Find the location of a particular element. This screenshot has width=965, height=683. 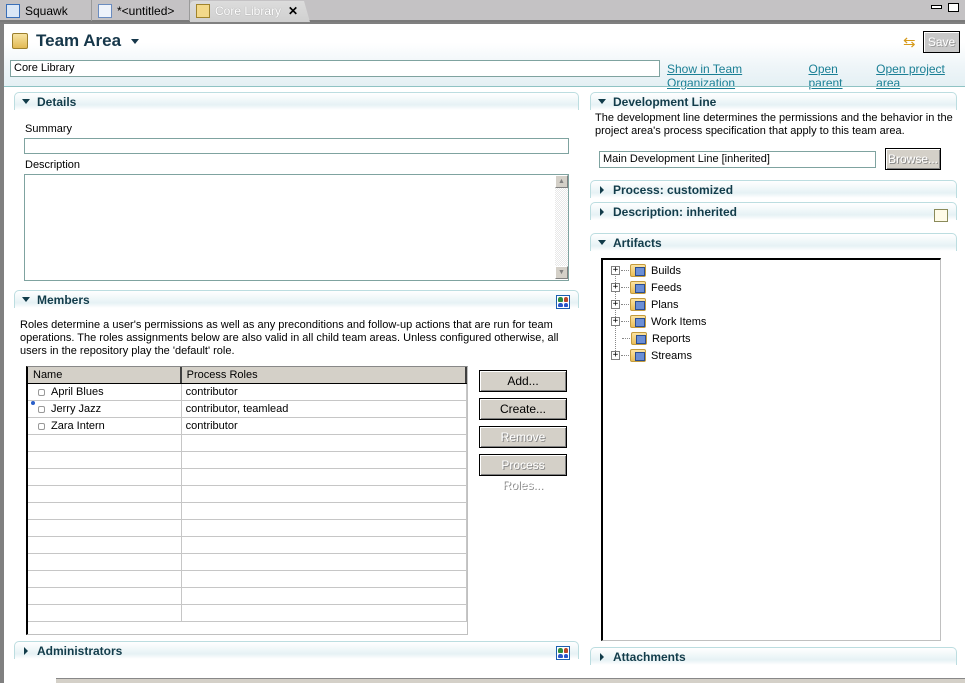

member-name: Zara Intern is located at coordinates (78, 426).